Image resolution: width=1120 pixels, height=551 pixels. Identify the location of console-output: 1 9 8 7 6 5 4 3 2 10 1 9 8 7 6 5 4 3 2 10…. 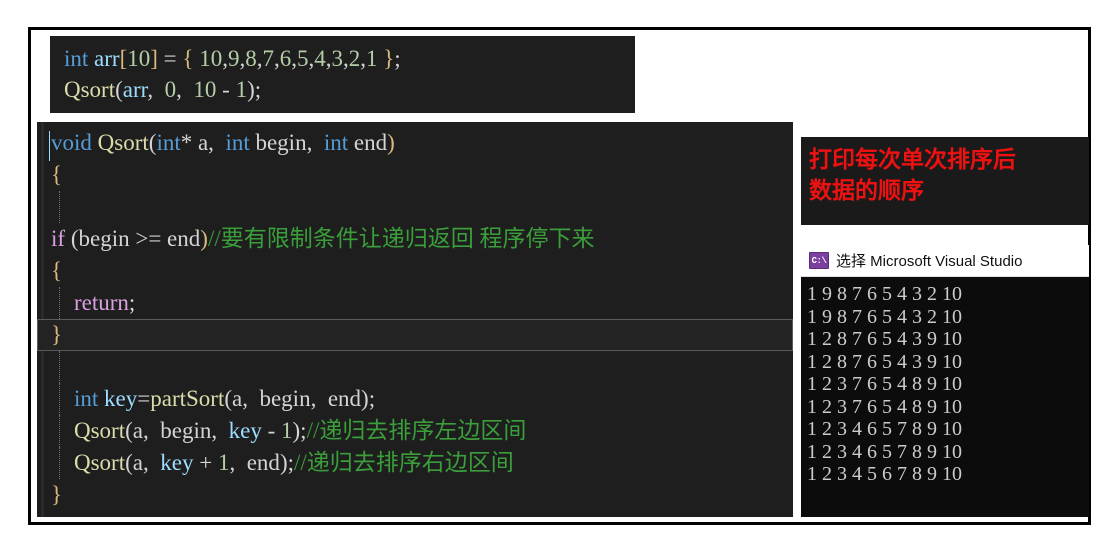
(945, 397).